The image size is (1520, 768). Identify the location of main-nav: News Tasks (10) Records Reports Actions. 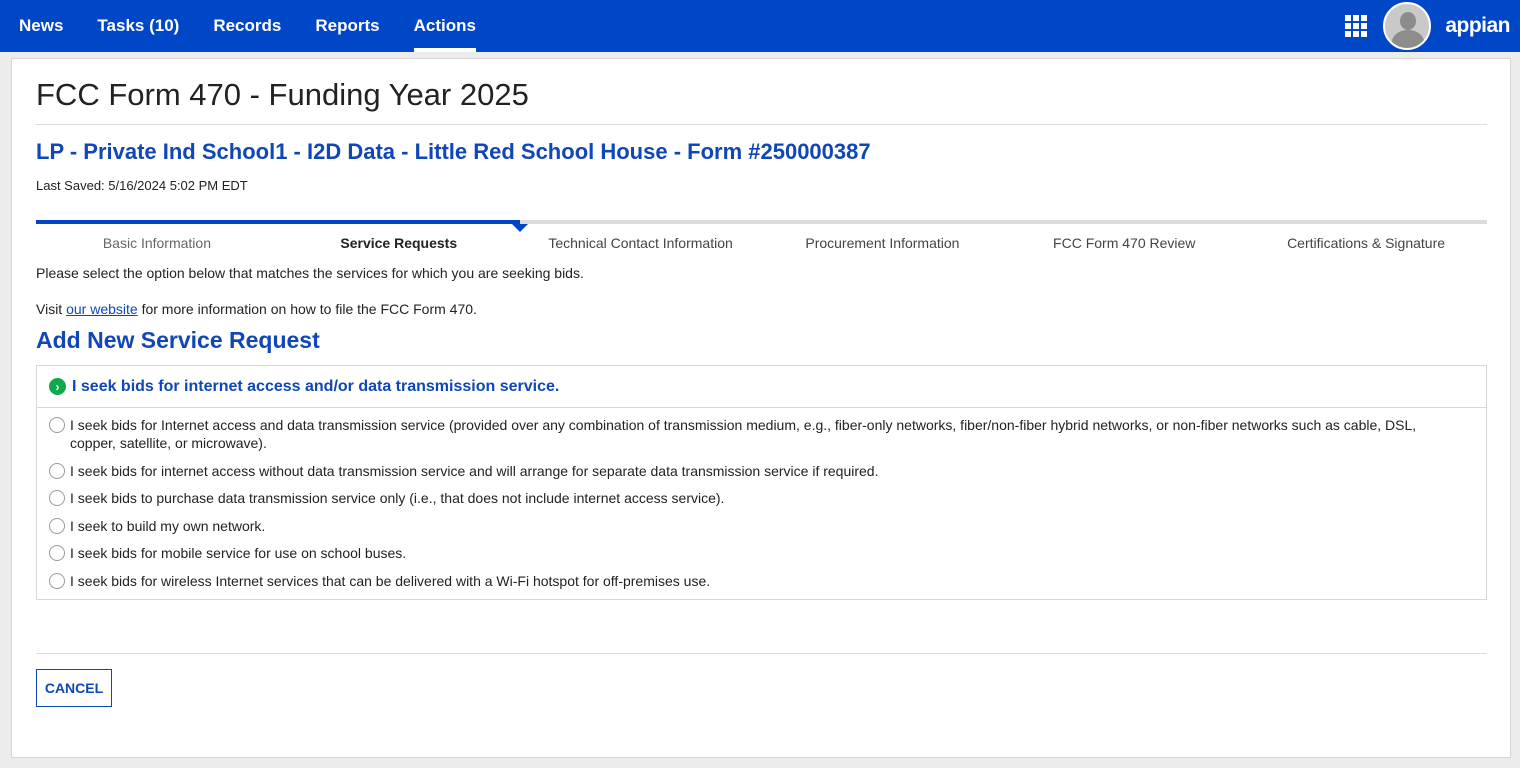
(246, 26).